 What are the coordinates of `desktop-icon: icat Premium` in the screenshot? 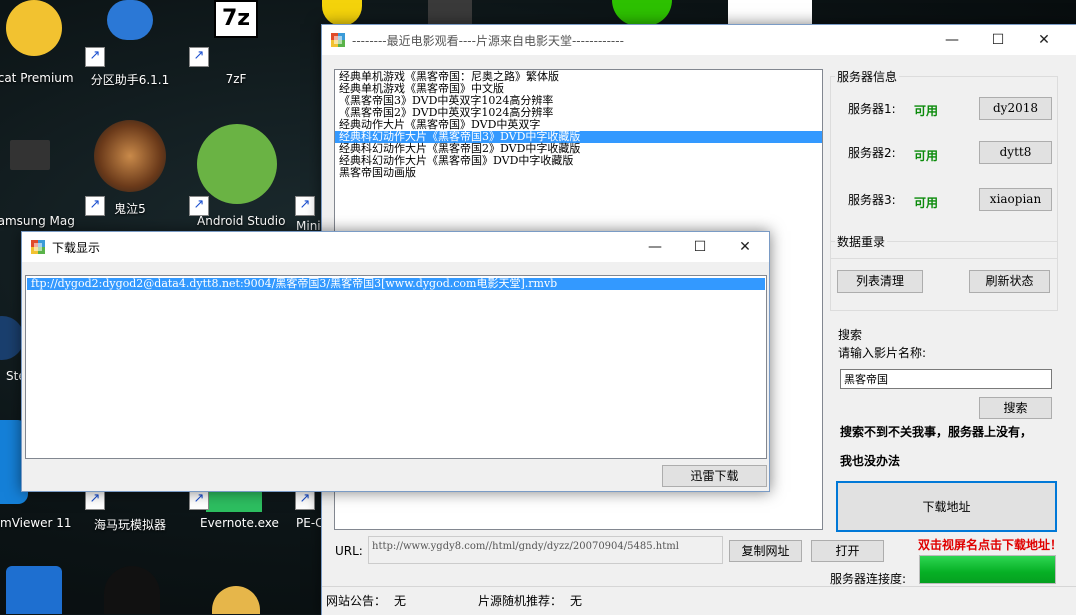 It's located at (37, 42).